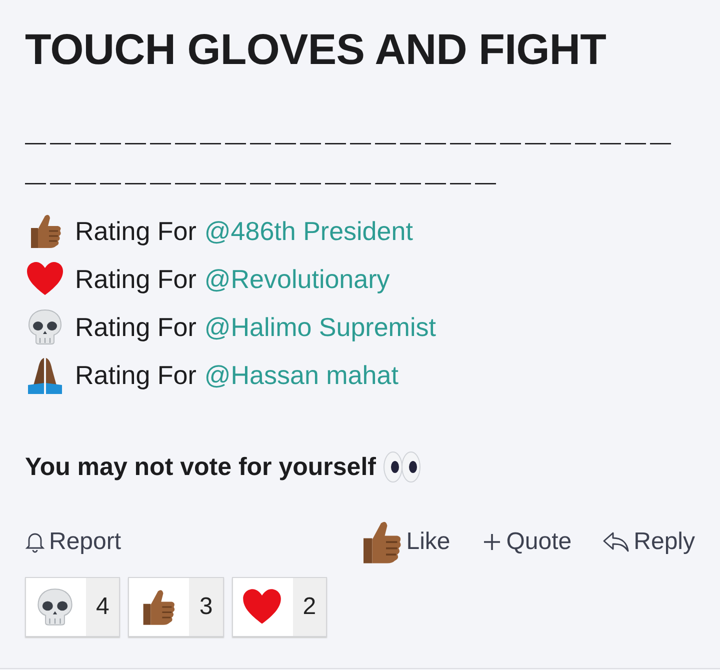 Image resolution: width=720 pixels, height=670 pixels. What do you see at coordinates (176, 607) in the screenshot?
I see `reaction-chip: 3` at bounding box center [176, 607].